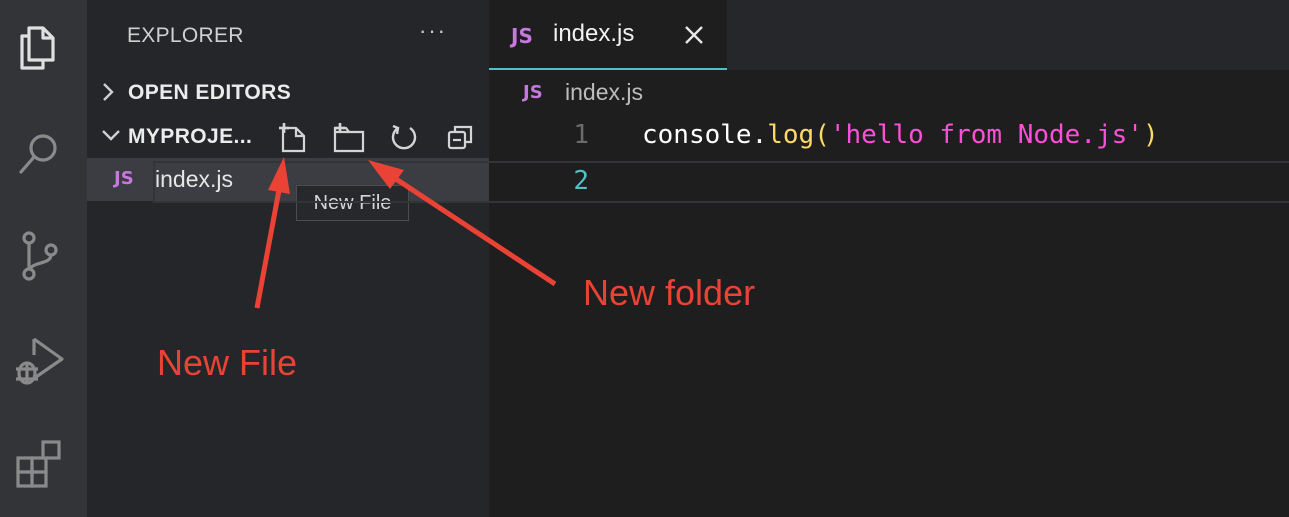  I want to click on breadcrumb: JS index.js, so click(889, 92).